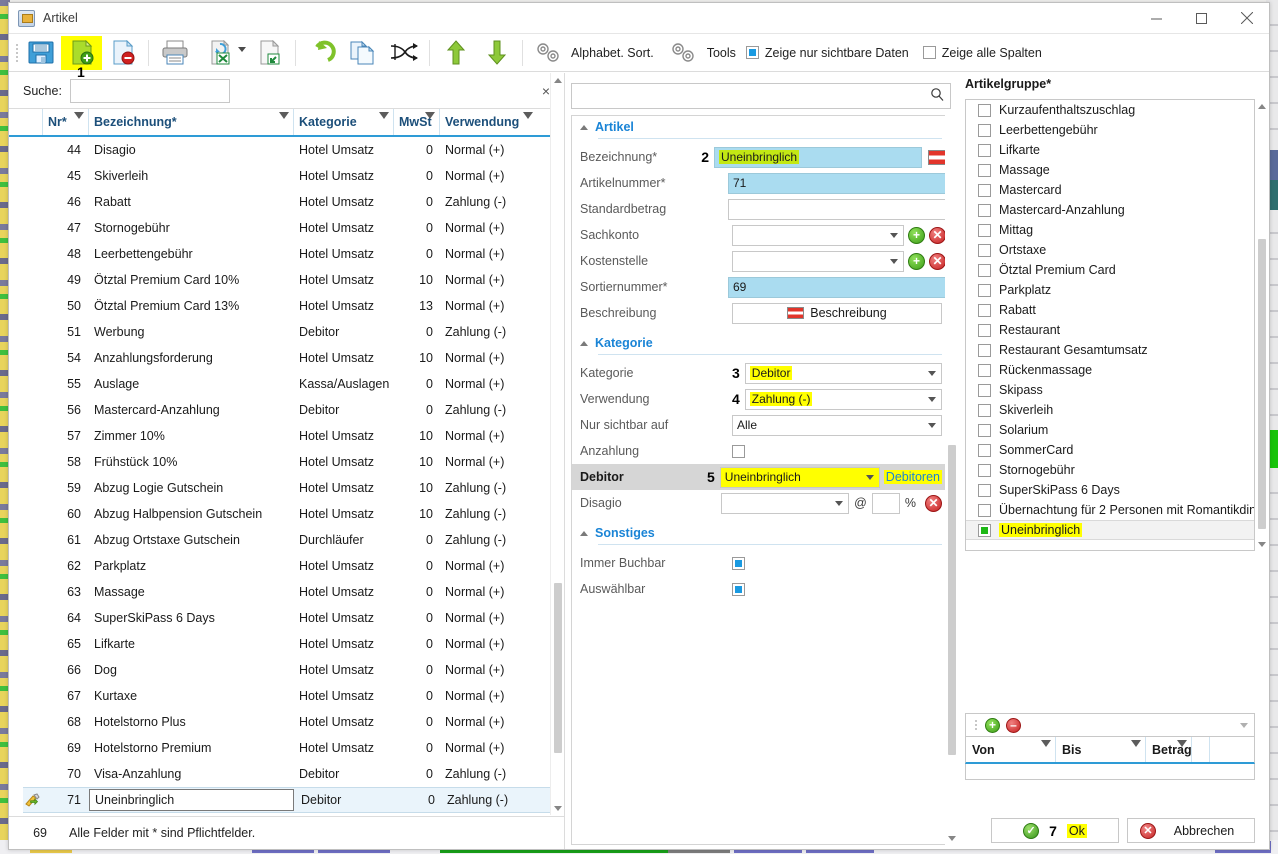  What do you see at coordinates (785, 503) in the screenshot?
I see `combo-disagio` at bounding box center [785, 503].